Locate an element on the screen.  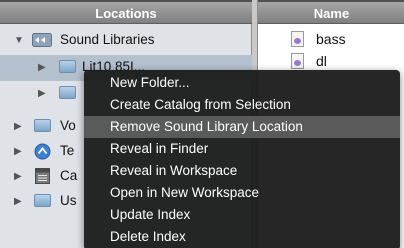
tree-item-label: Te is located at coordinates (67, 150).